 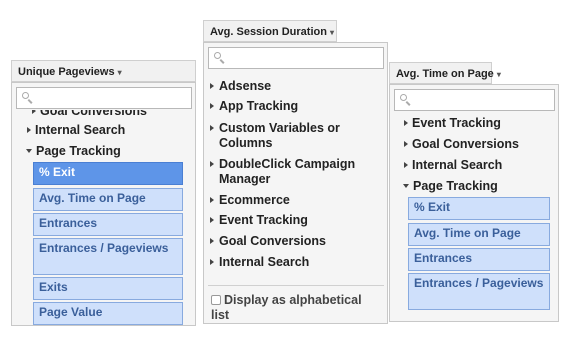 I want to click on category-app-tracking: App Tracking, so click(x=254, y=106).